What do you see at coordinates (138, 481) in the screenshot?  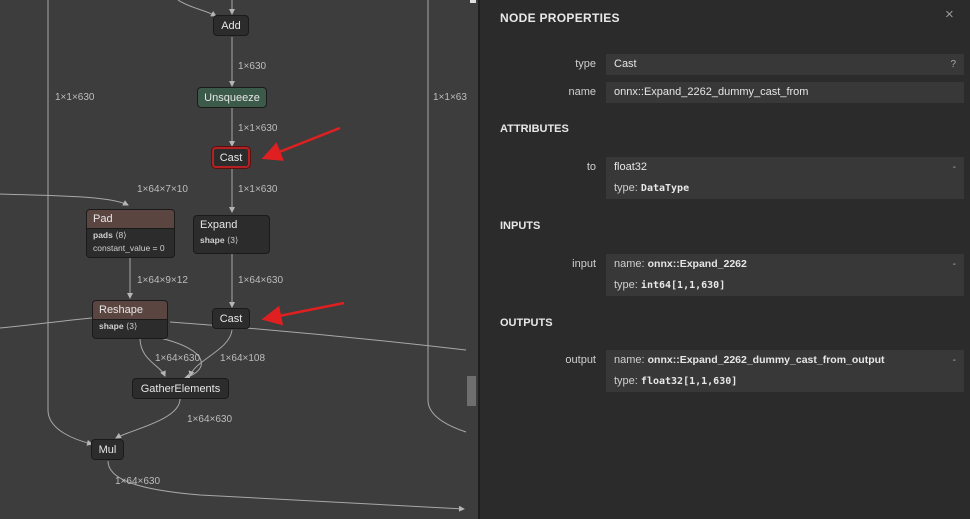 I see `edge-label-mul-out: 1×64×630` at bounding box center [138, 481].